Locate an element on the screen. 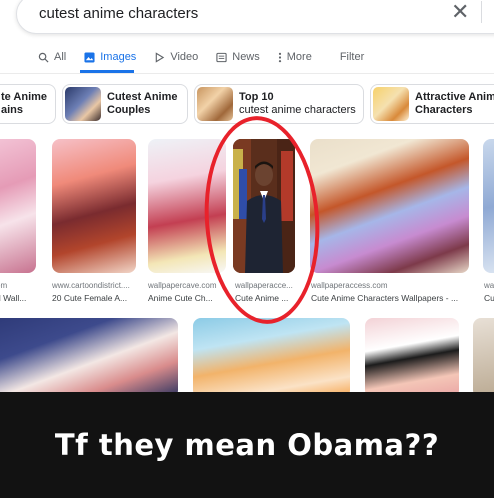 This screenshot has height=498, width=494. chip-title: Cutest Anime is located at coordinates (142, 97).